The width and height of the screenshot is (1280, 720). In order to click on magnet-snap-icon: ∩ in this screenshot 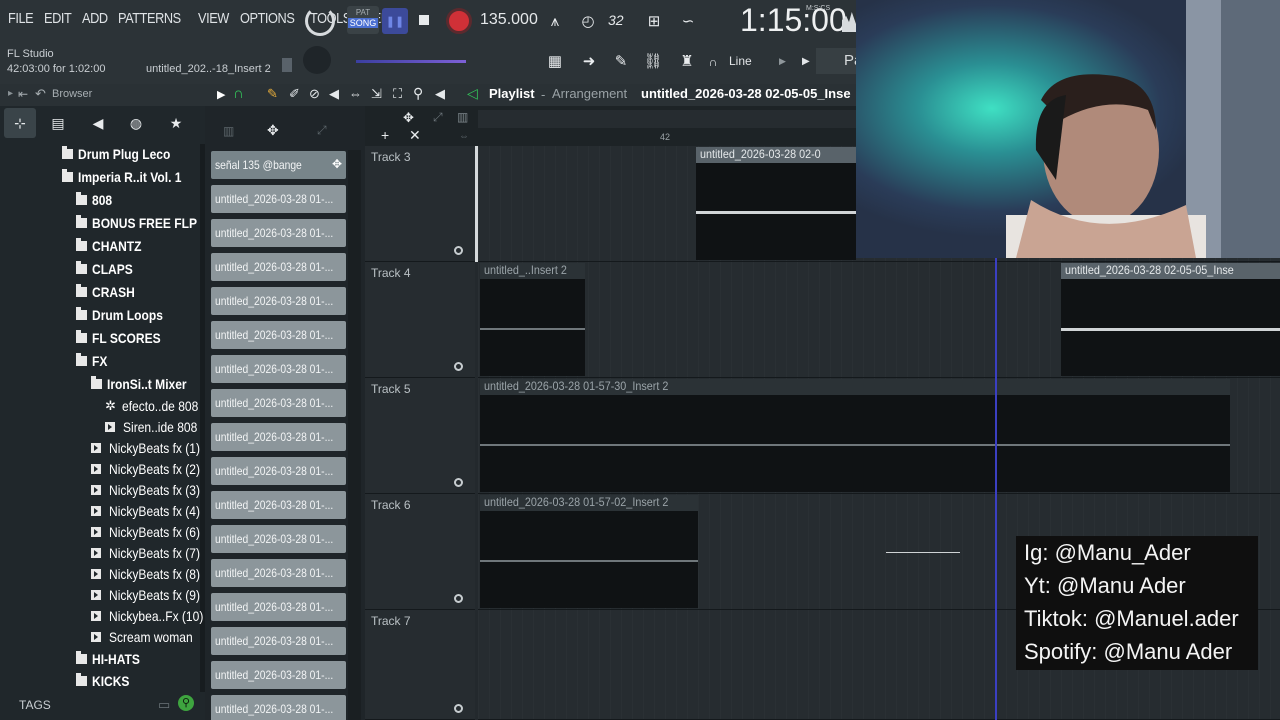, I will do `click(238, 93)`.